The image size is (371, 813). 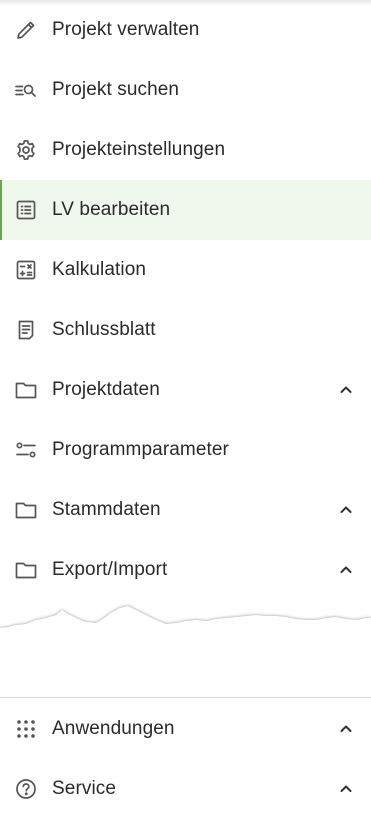 What do you see at coordinates (185, 270) in the screenshot?
I see `menu-item-kalkulation: Kalkulation` at bounding box center [185, 270].